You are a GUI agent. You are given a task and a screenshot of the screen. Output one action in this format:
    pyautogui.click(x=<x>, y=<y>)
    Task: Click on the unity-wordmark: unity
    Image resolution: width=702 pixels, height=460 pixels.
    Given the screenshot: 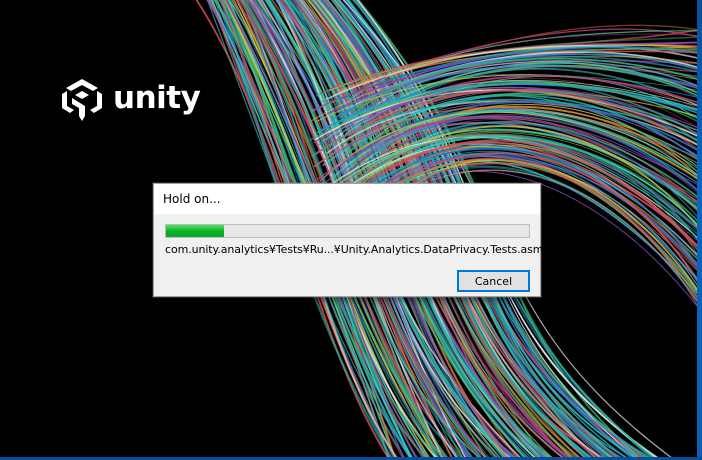 What is the action you would take?
    pyautogui.click(x=157, y=98)
    